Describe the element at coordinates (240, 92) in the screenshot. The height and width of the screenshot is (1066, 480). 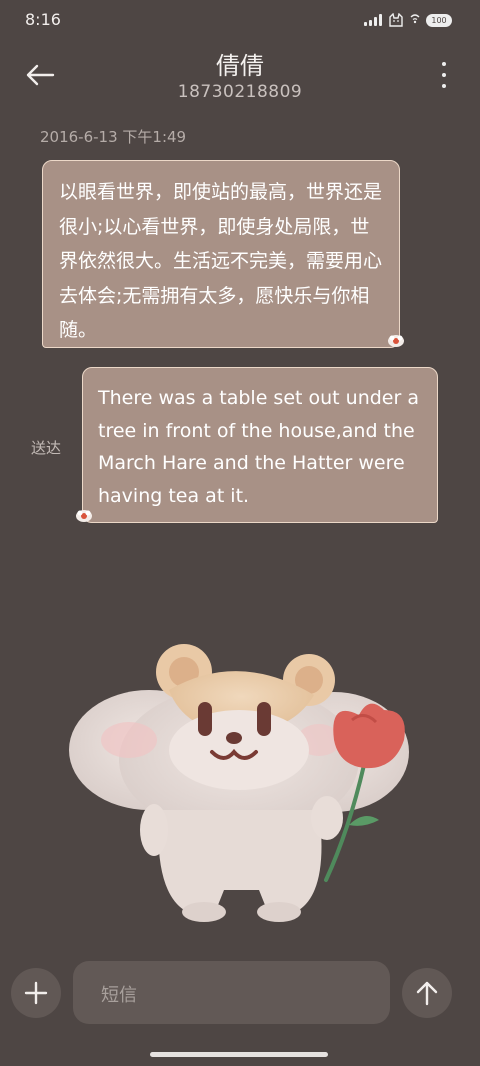
I see `contact-phone-number: 18730218809` at that location.